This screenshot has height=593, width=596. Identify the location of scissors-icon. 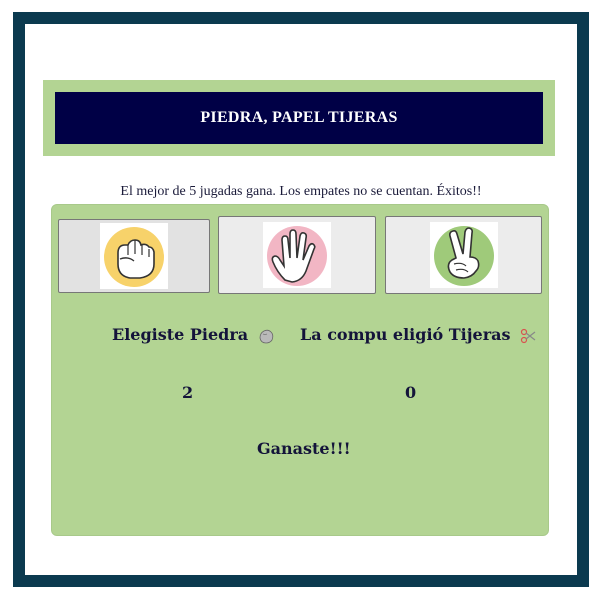
(528, 335).